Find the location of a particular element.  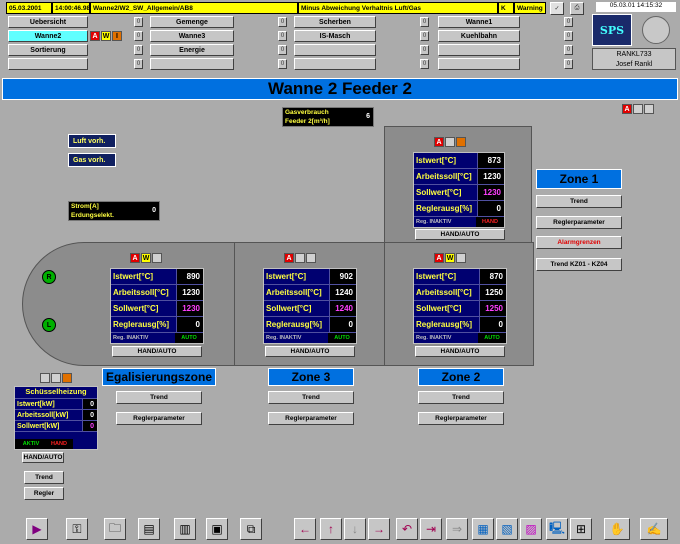

nav-wanne1-small: 0 is located at coordinates (568, 22).